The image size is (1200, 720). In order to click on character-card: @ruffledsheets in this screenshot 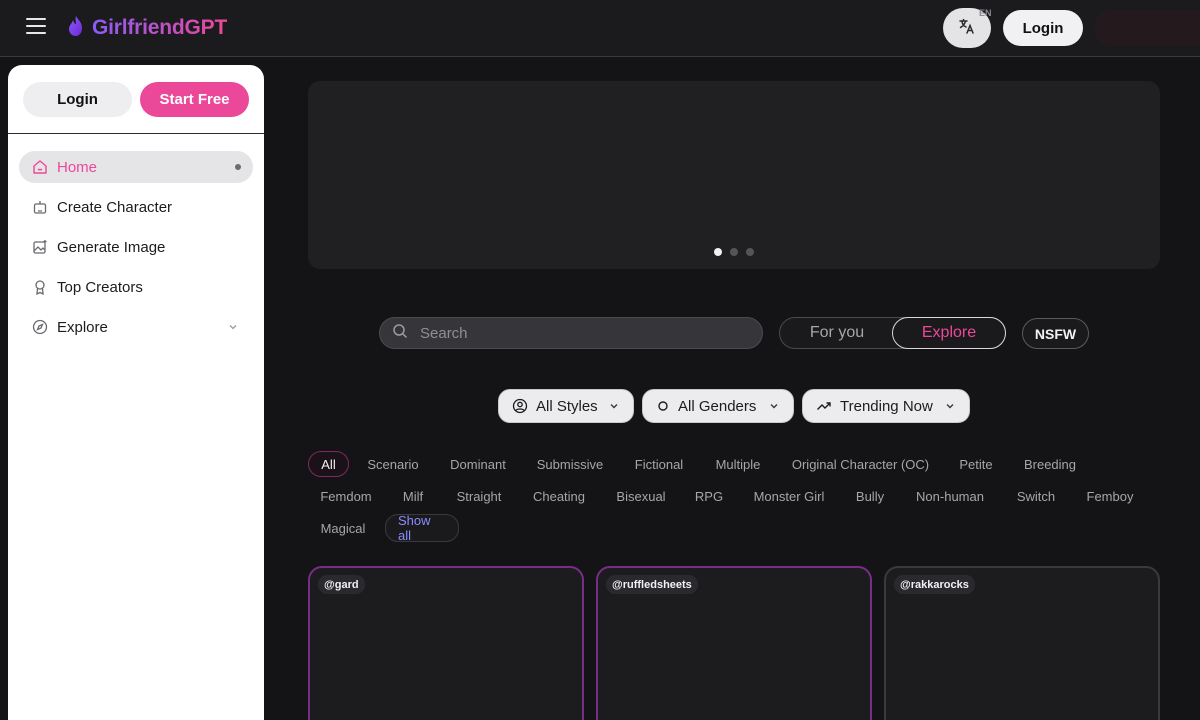, I will do `click(734, 643)`.